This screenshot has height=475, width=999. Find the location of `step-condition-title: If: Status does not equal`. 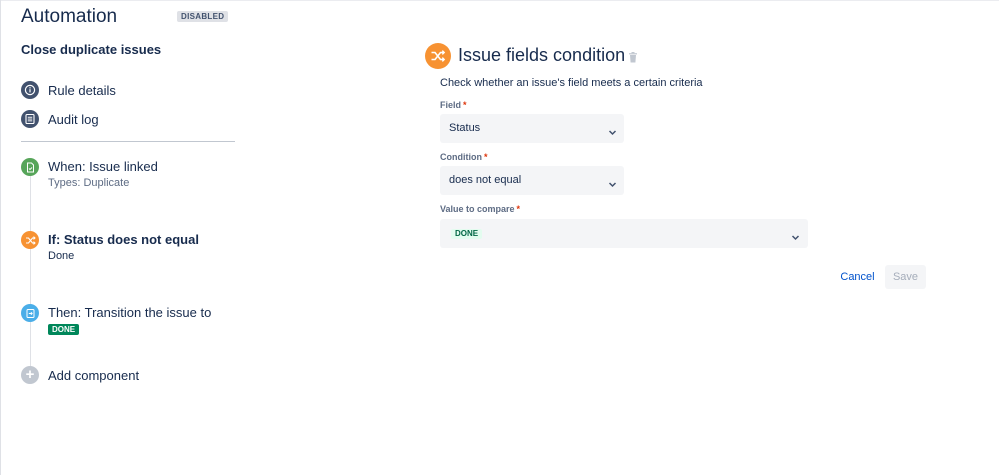

step-condition-title: If: Status does not equal is located at coordinates (123, 239).